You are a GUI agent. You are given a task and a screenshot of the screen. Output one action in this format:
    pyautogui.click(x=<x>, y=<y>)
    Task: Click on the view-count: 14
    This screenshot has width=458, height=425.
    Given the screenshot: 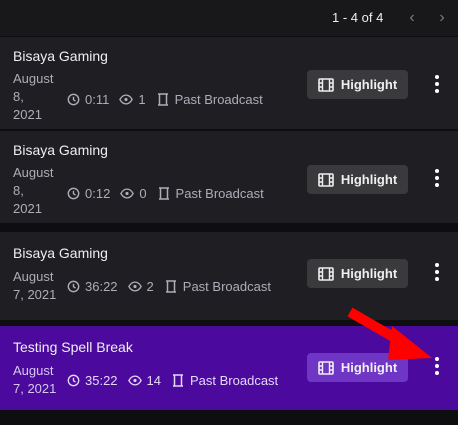 What is the action you would take?
    pyautogui.click(x=154, y=380)
    